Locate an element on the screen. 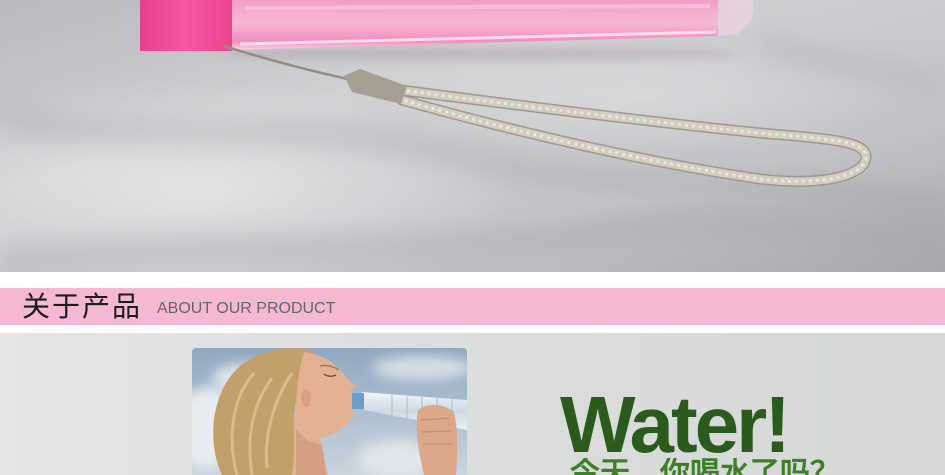 The image size is (945, 475). bottle-cap-small is located at coordinates (358, 401).